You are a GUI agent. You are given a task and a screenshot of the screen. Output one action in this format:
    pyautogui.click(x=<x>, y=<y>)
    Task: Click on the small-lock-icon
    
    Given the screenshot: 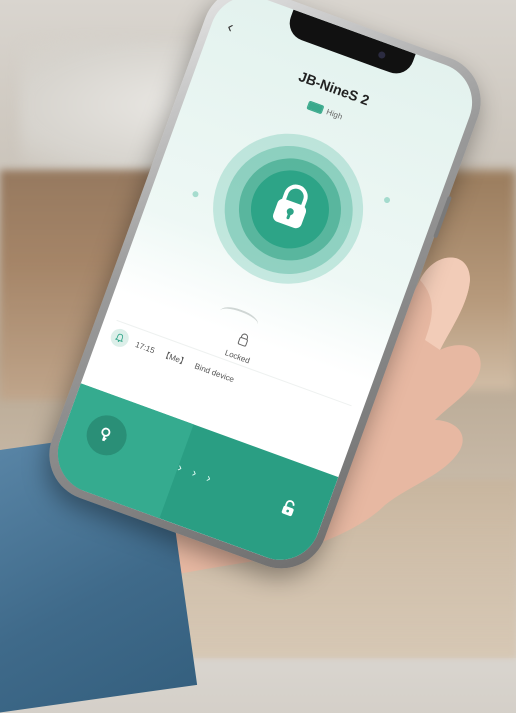 What is the action you would take?
    pyautogui.click(x=243, y=340)
    